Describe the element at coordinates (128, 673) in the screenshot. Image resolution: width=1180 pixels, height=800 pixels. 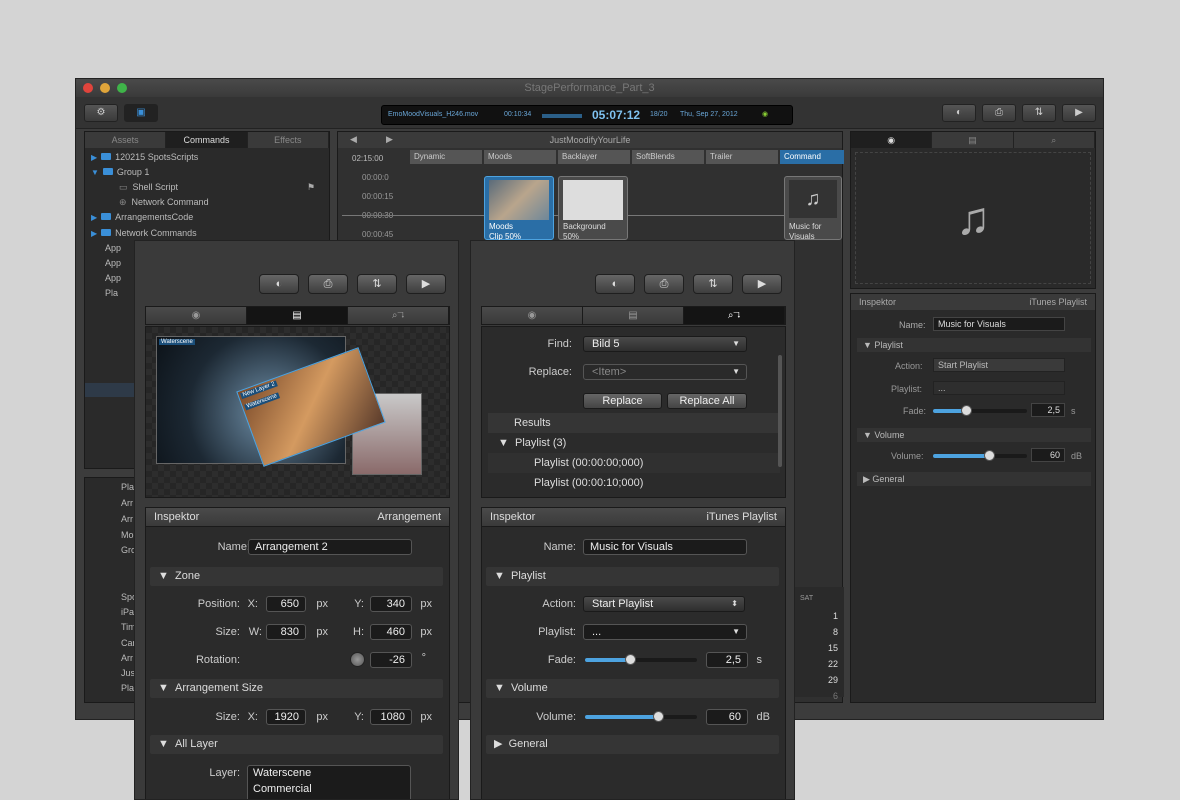
I see `list-item: Jus` at that location.